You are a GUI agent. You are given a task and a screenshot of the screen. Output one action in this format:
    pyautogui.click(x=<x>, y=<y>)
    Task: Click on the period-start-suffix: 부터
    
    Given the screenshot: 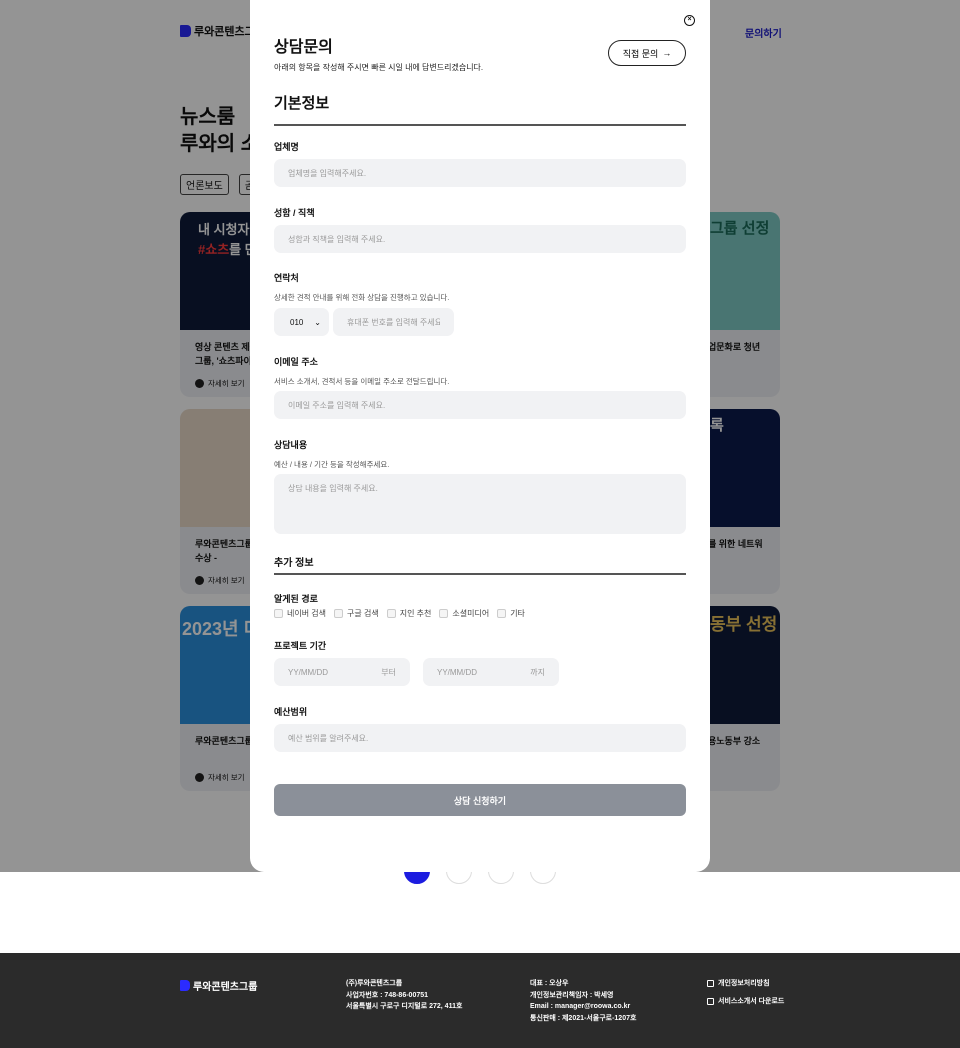 What is the action you would take?
    pyautogui.click(x=388, y=672)
    